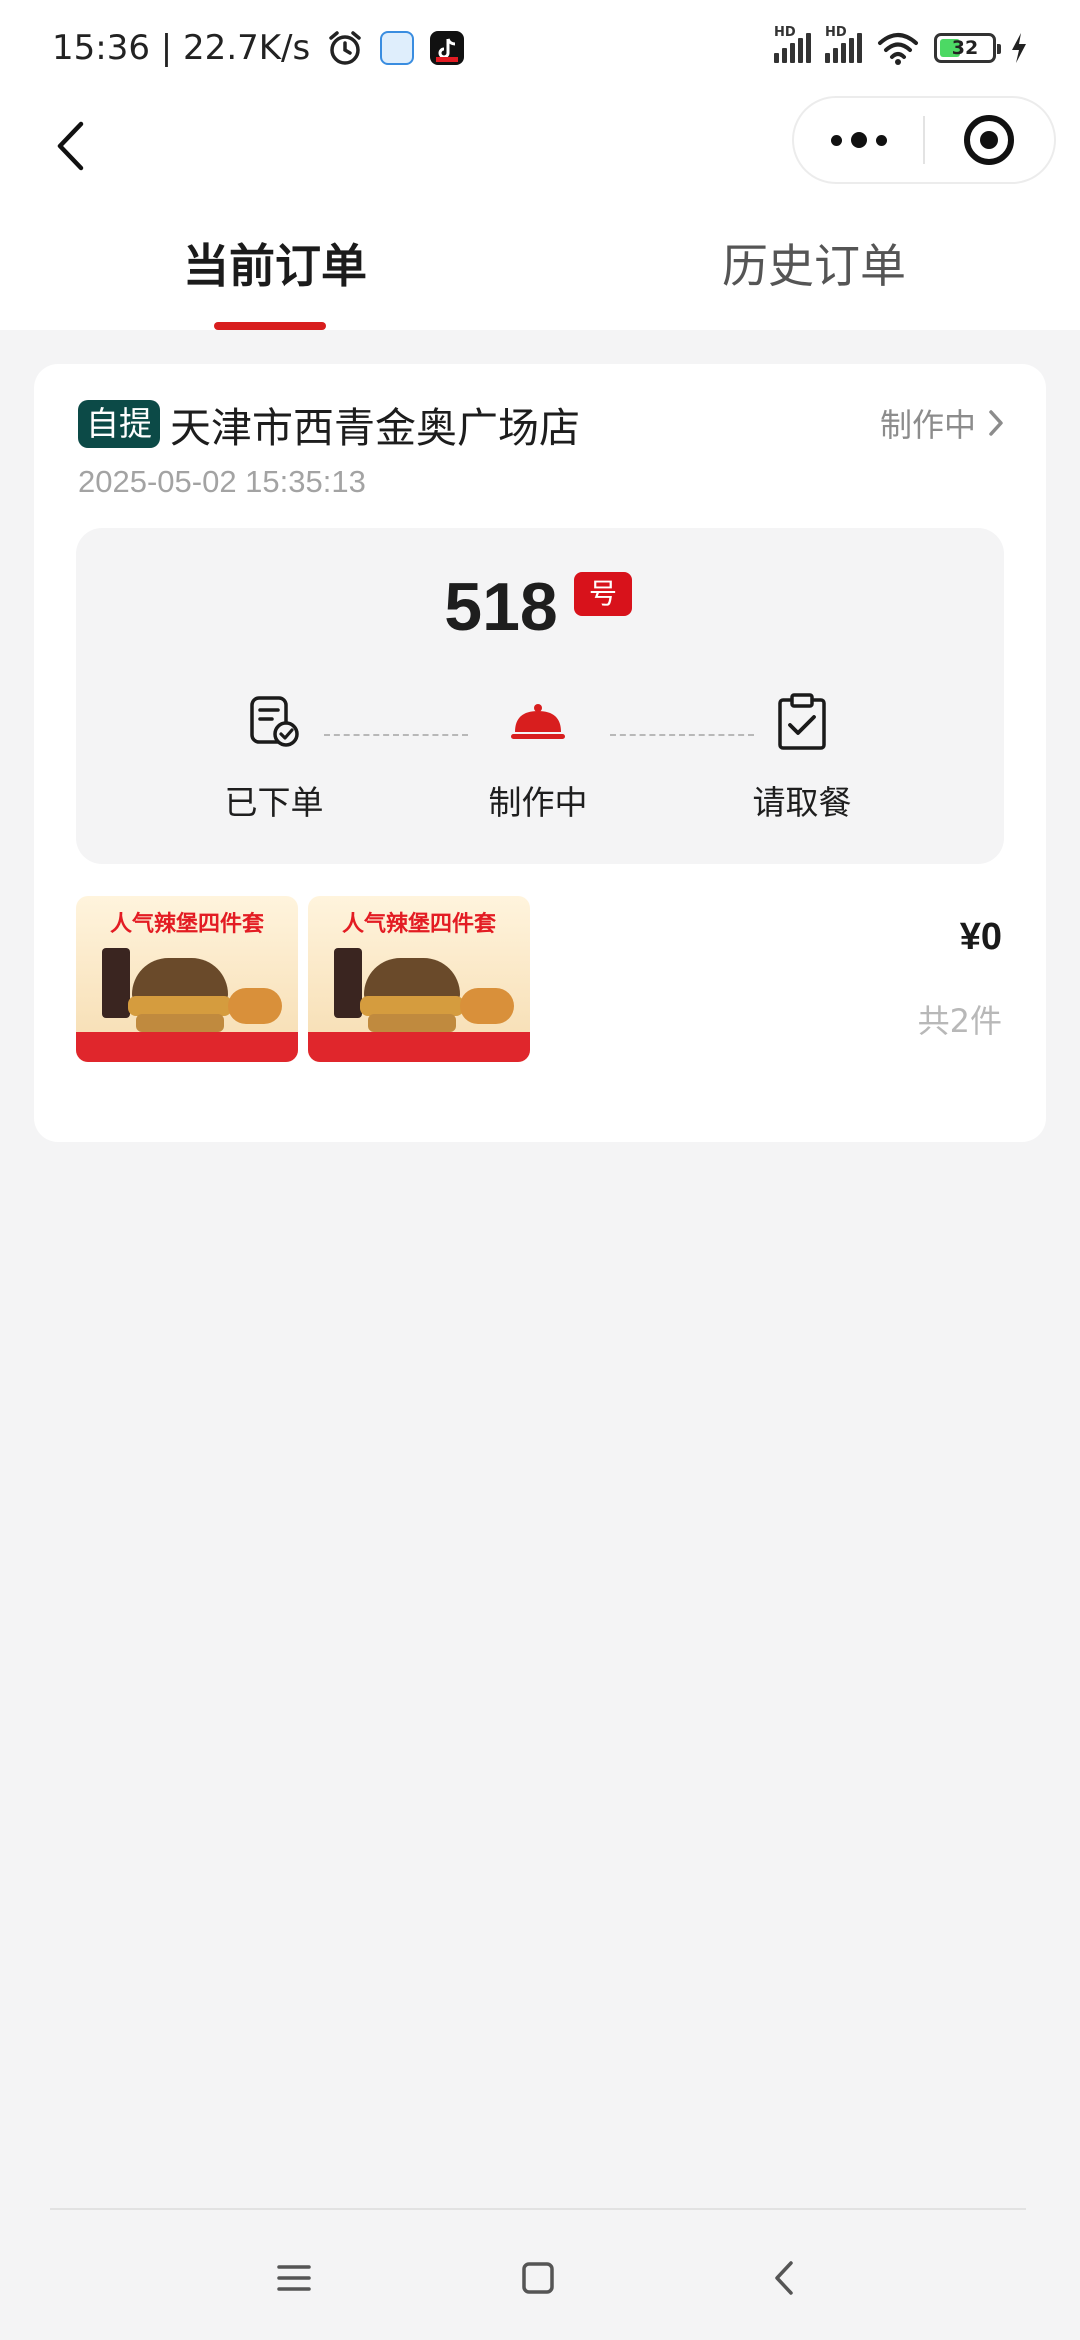 This screenshot has width=1080, height=2340. I want to click on step-ready-pickup: 请取餐, so click(802, 757).